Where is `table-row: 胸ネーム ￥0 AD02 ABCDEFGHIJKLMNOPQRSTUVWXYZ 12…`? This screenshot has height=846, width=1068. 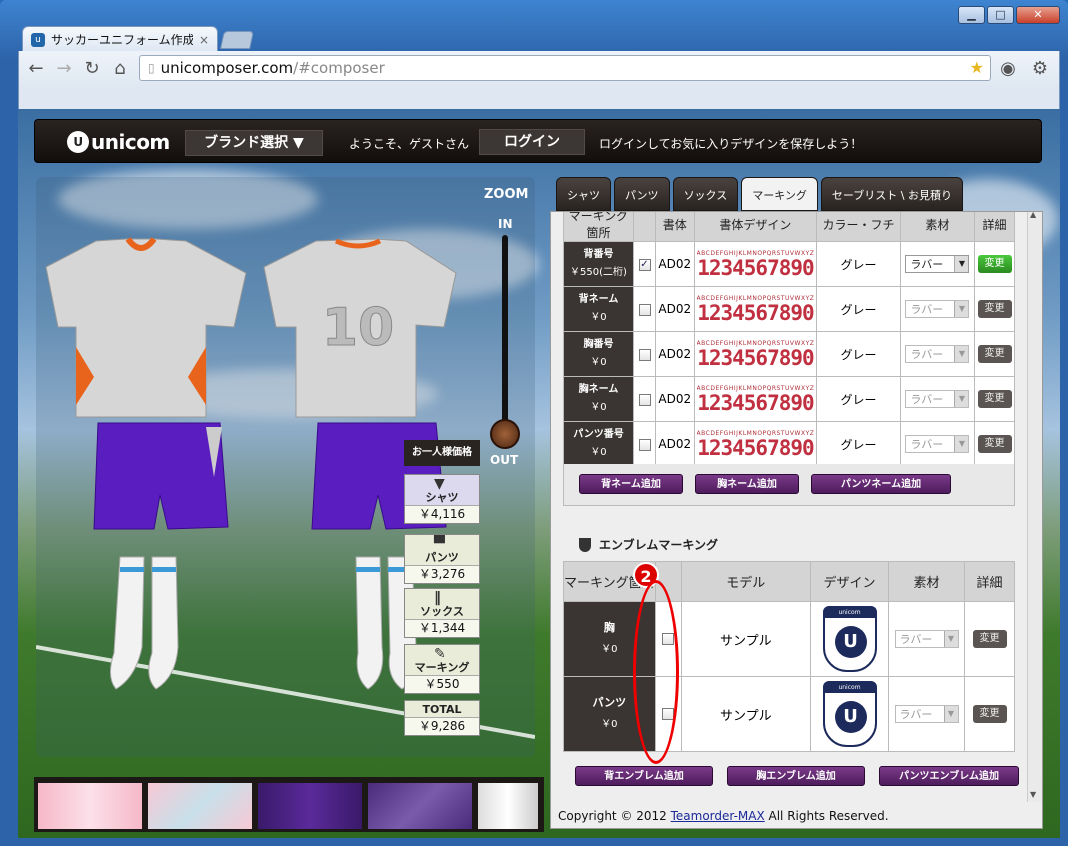
table-row: 胸ネーム ￥0 AD02 ABCDEFGHIJKLMNOPQRSTUVWXYZ 12… is located at coordinates (789, 399).